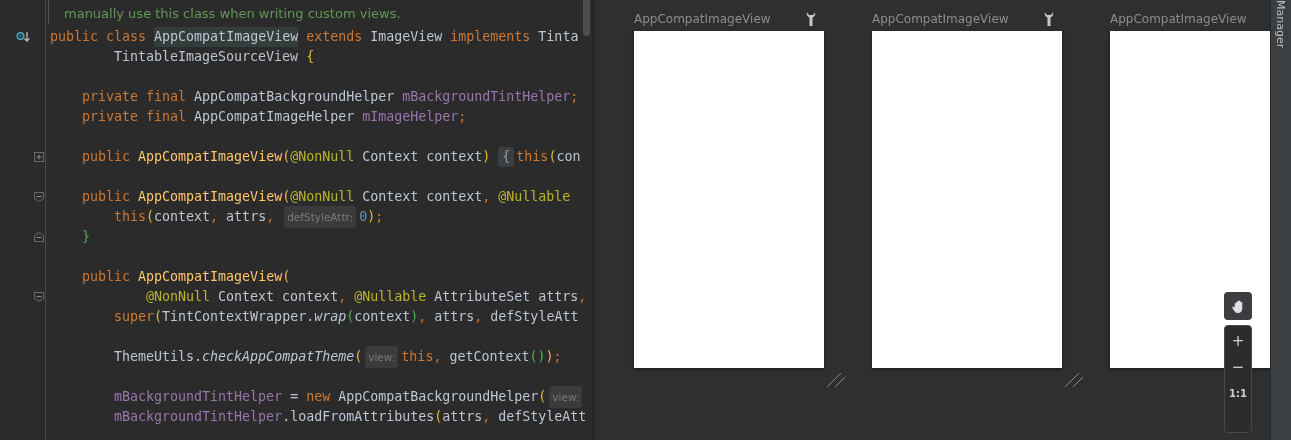 The width and height of the screenshot is (1291, 440). Describe the element at coordinates (278, 357) in the screenshot. I see `method-call: checkAppCompatTheme` at that location.